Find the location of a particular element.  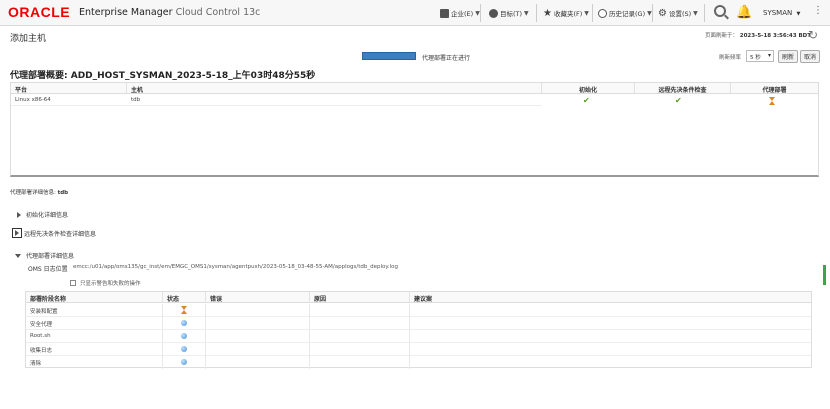

menu-enterprise: 企业(E) ▼ is located at coordinates (460, 13).